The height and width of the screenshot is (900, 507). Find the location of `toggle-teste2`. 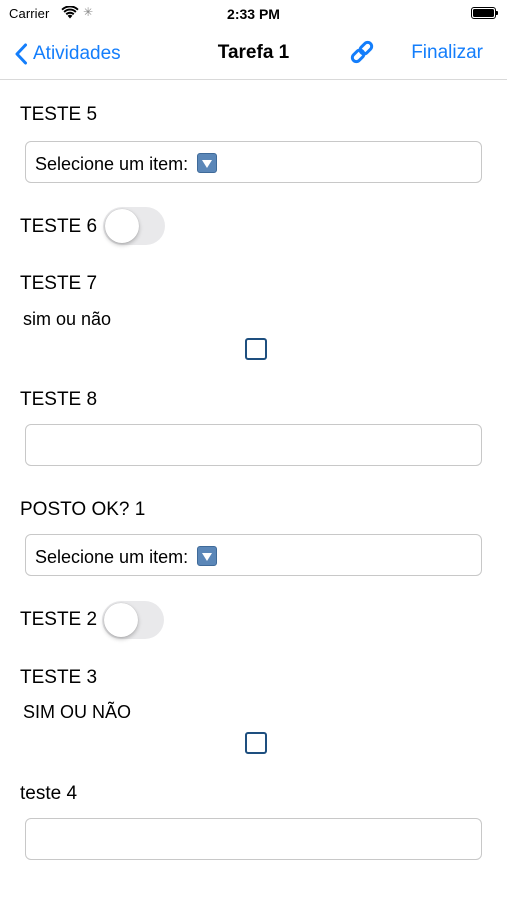

toggle-teste2 is located at coordinates (133, 620).